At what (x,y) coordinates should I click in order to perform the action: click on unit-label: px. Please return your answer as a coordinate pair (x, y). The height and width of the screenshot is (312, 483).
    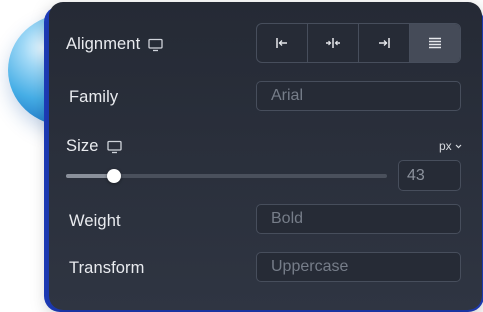
    Looking at the image, I should click on (445, 146).